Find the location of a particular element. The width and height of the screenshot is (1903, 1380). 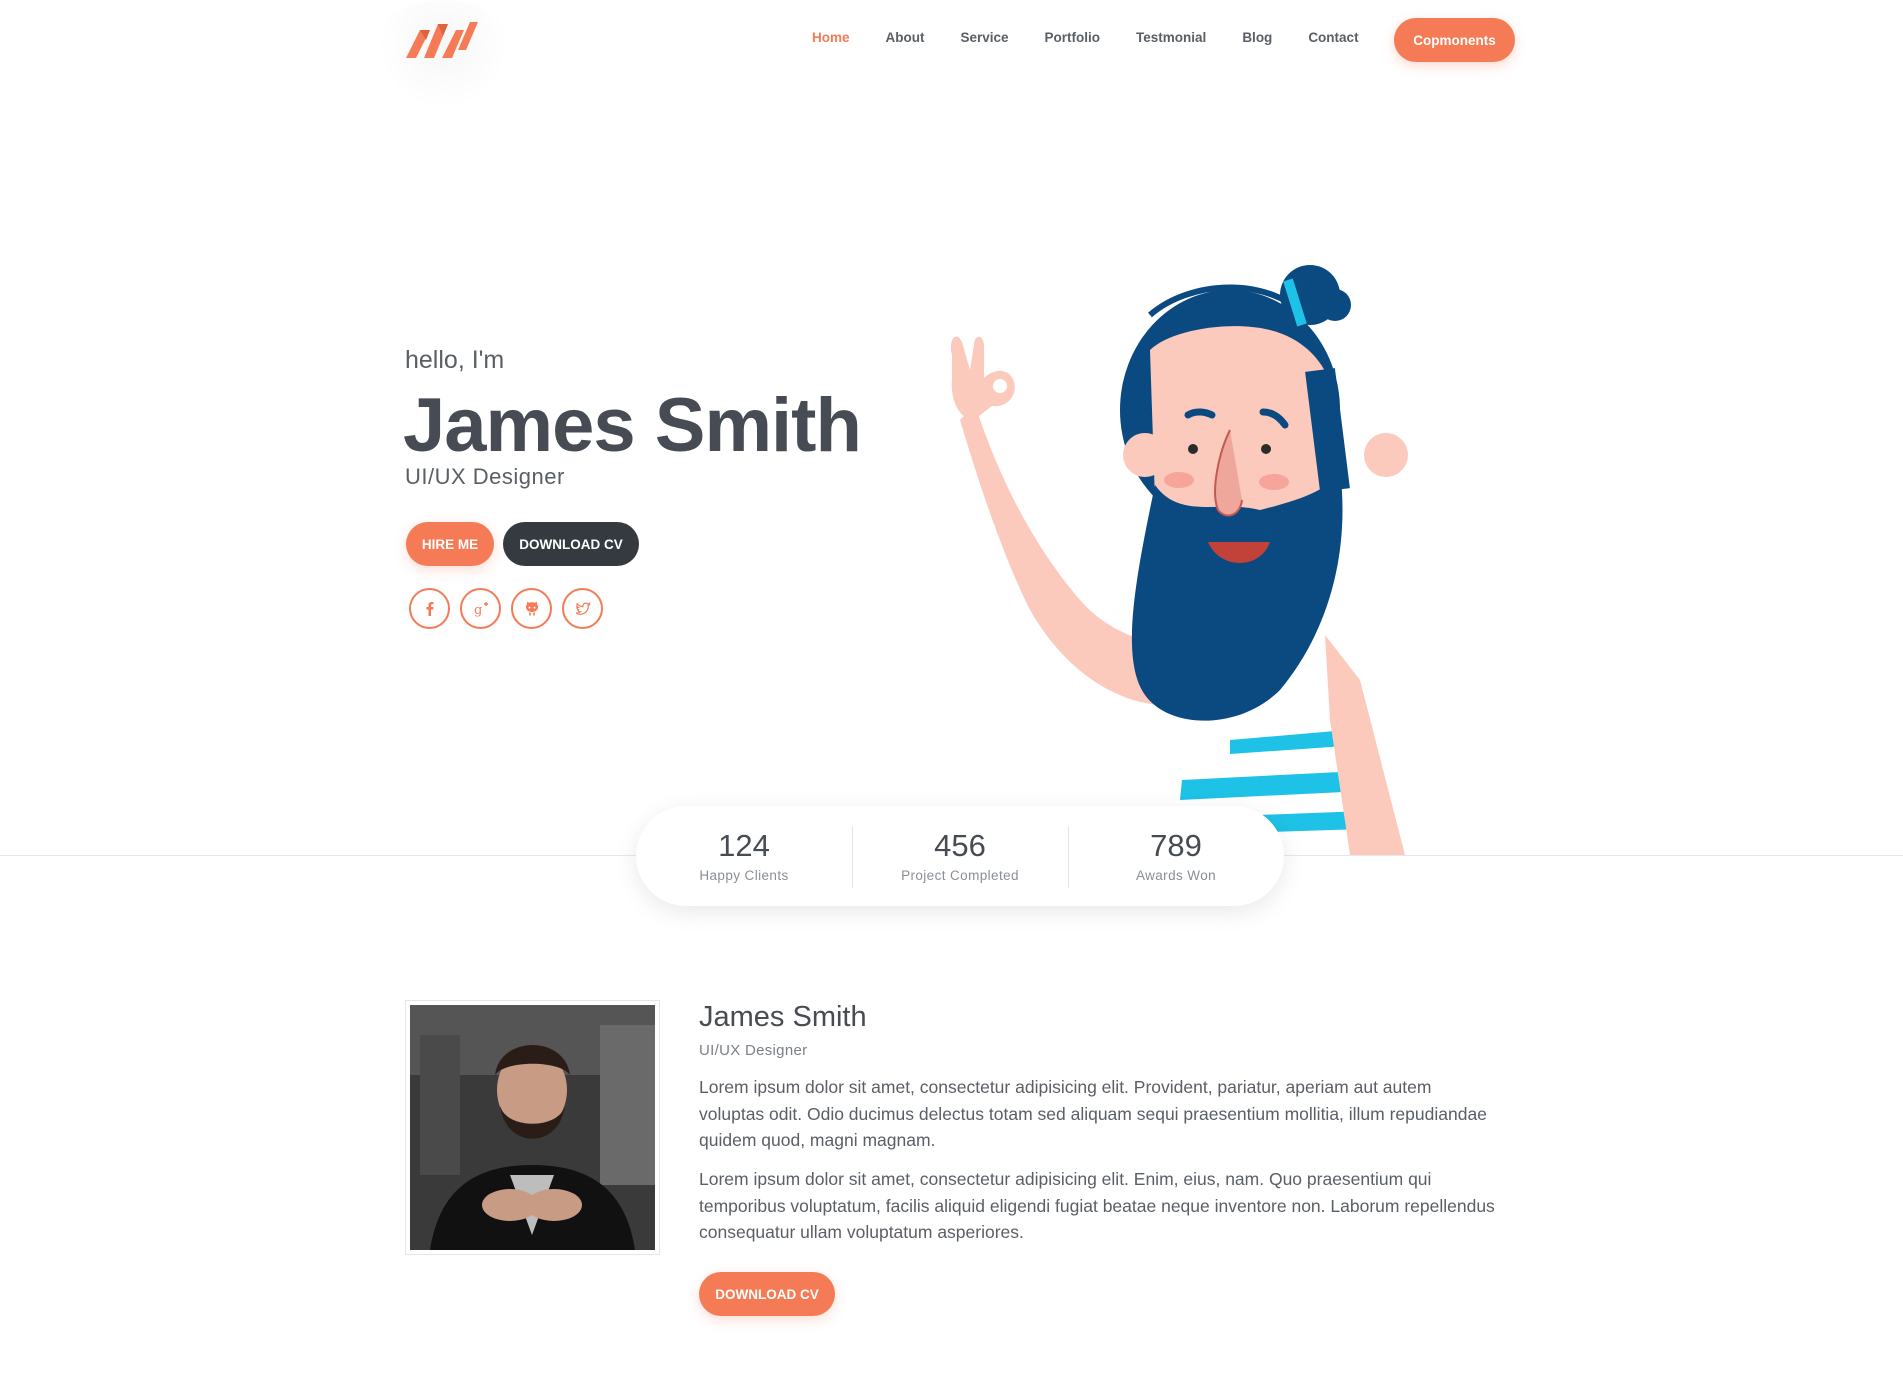

facebook-link is located at coordinates (429, 608).